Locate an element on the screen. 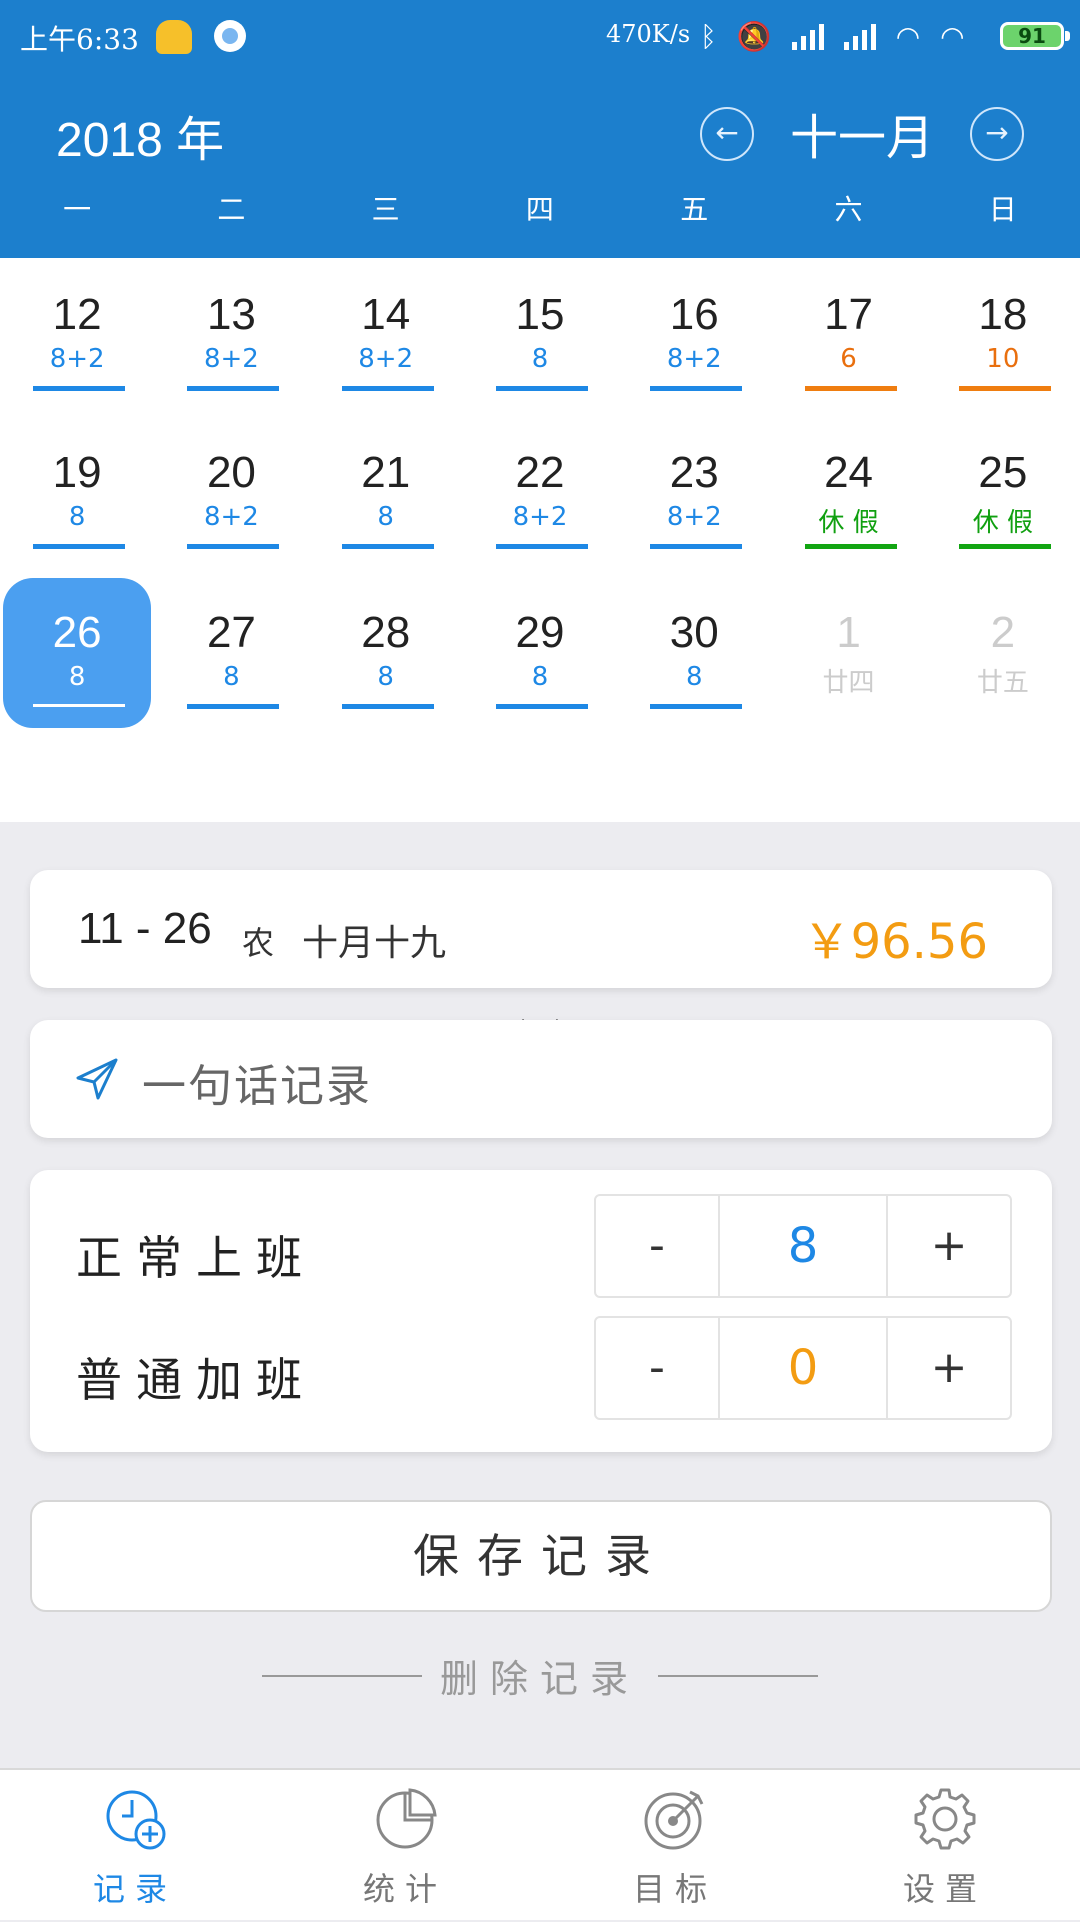 The height and width of the screenshot is (1922, 1080). calendar-day: 13 8+2 is located at coordinates (231, 335).